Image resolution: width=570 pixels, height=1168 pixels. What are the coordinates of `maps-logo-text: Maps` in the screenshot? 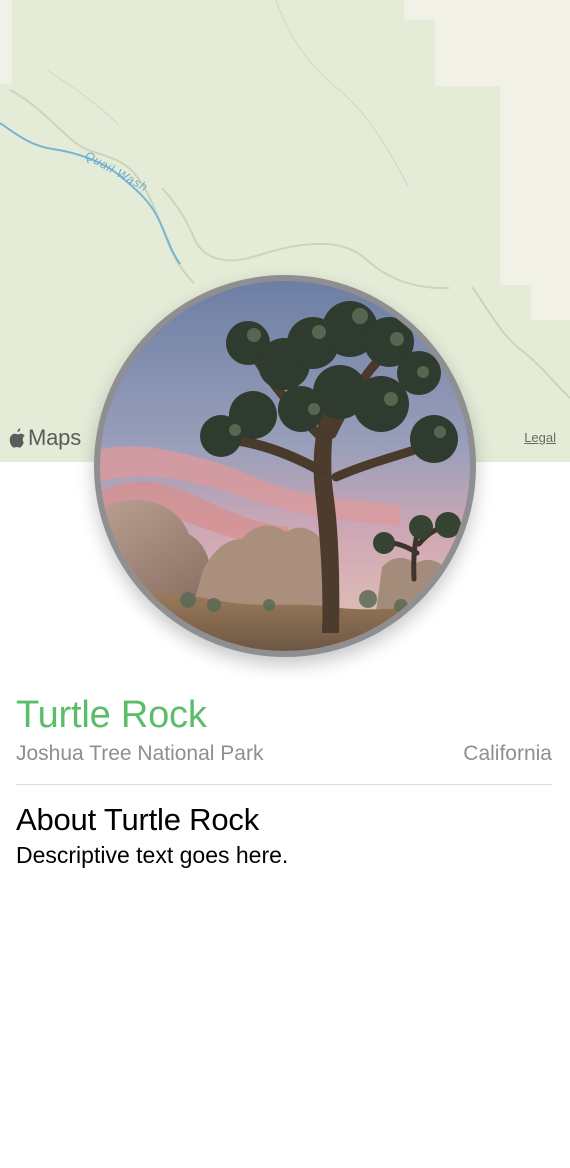 It's located at (54, 437).